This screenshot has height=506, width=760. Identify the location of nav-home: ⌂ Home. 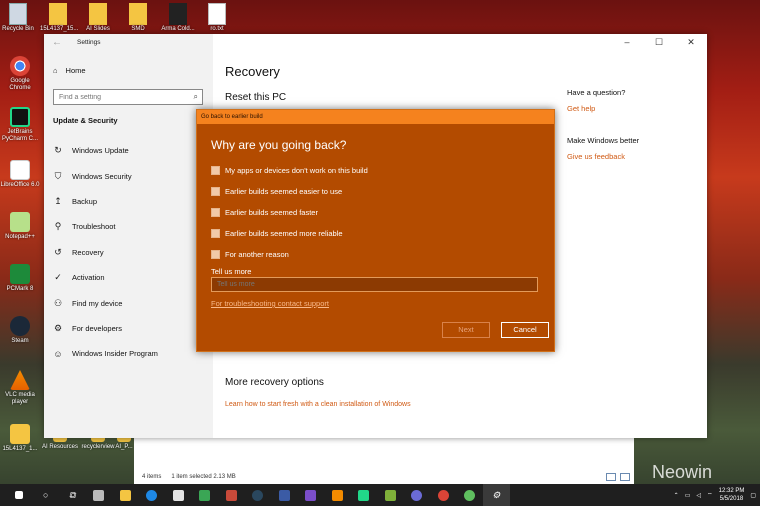
(69, 70).